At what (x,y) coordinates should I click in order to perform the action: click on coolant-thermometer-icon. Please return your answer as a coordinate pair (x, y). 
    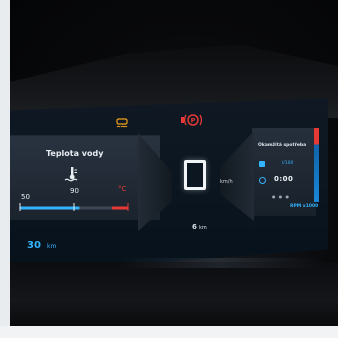
    Looking at the image, I should click on (71, 174).